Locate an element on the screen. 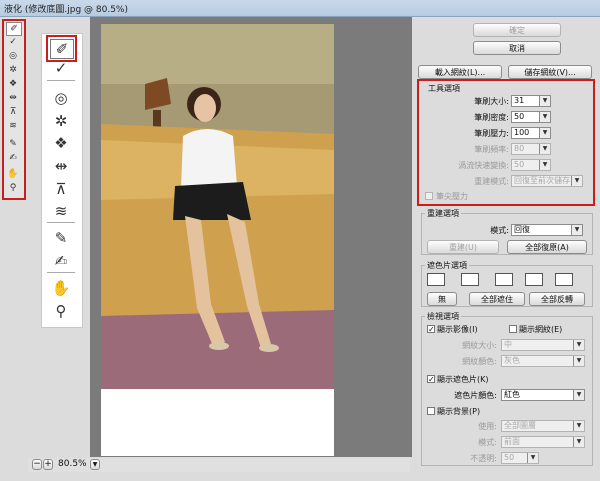  view-options-title: 檢視選項 is located at coordinates (443, 316).